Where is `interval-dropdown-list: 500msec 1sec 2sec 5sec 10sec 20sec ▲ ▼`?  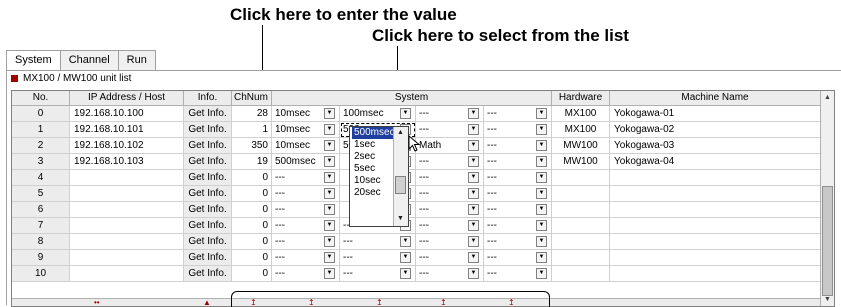 interval-dropdown-list: 500msec 1sec 2sec 5sec 10sec 20sec ▲ ▼ is located at coordinates (379, 176).